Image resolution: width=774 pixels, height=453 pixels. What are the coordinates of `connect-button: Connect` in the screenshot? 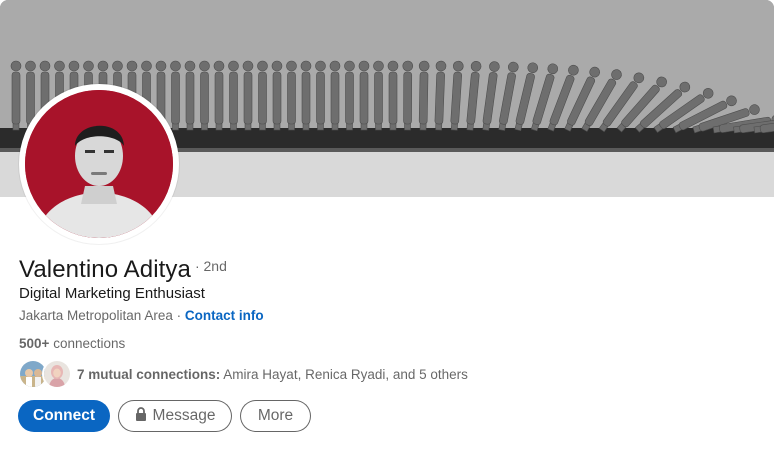 It's located at (64, 416).